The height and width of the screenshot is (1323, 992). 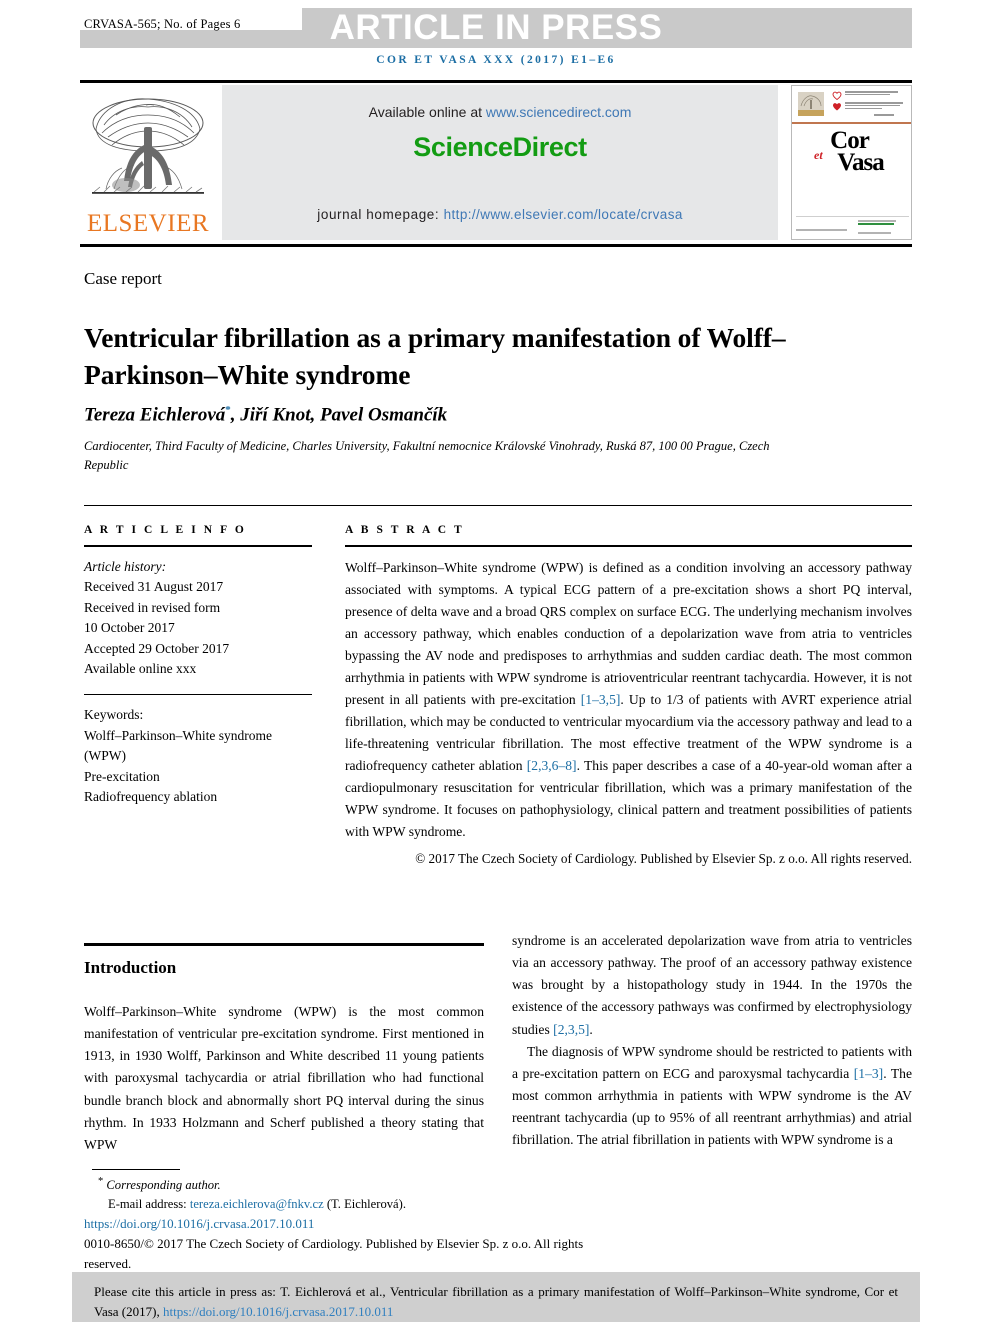 I want to click on abstract-citation-1: [1–3,5], so click(x=601, y=699).